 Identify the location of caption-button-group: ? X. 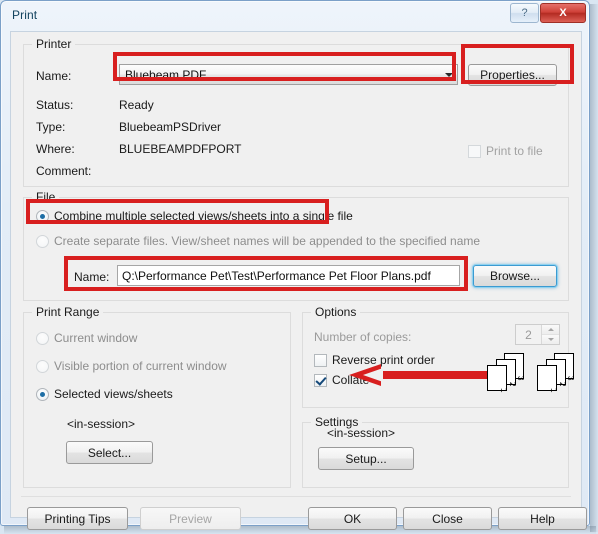
(548, 13).